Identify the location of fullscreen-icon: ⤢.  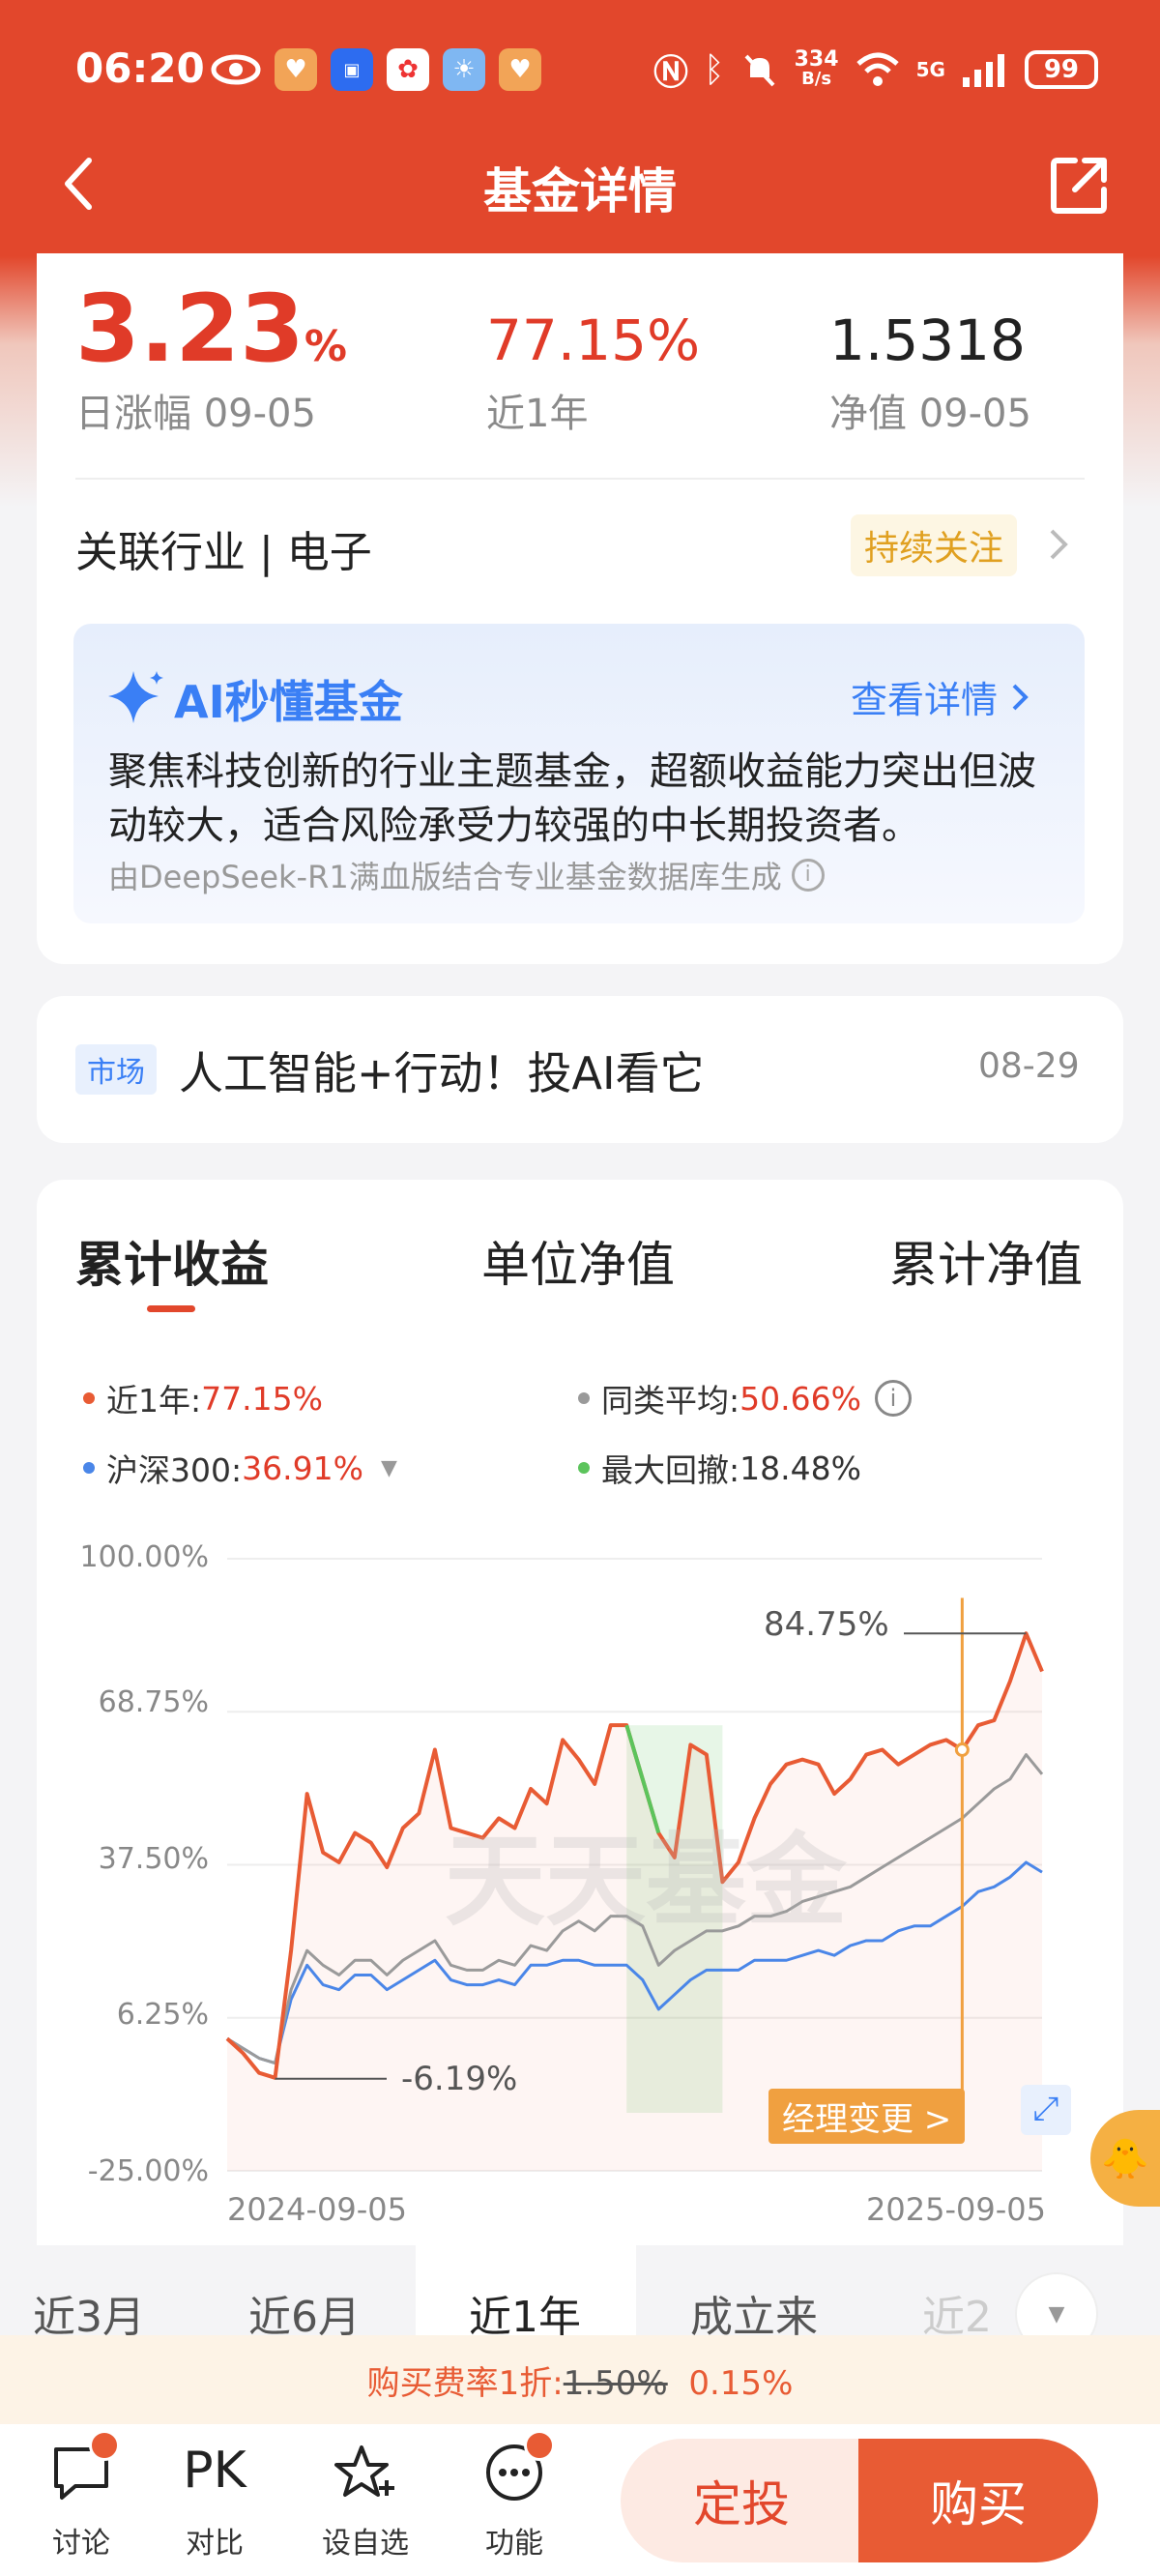
(1046, 2110).